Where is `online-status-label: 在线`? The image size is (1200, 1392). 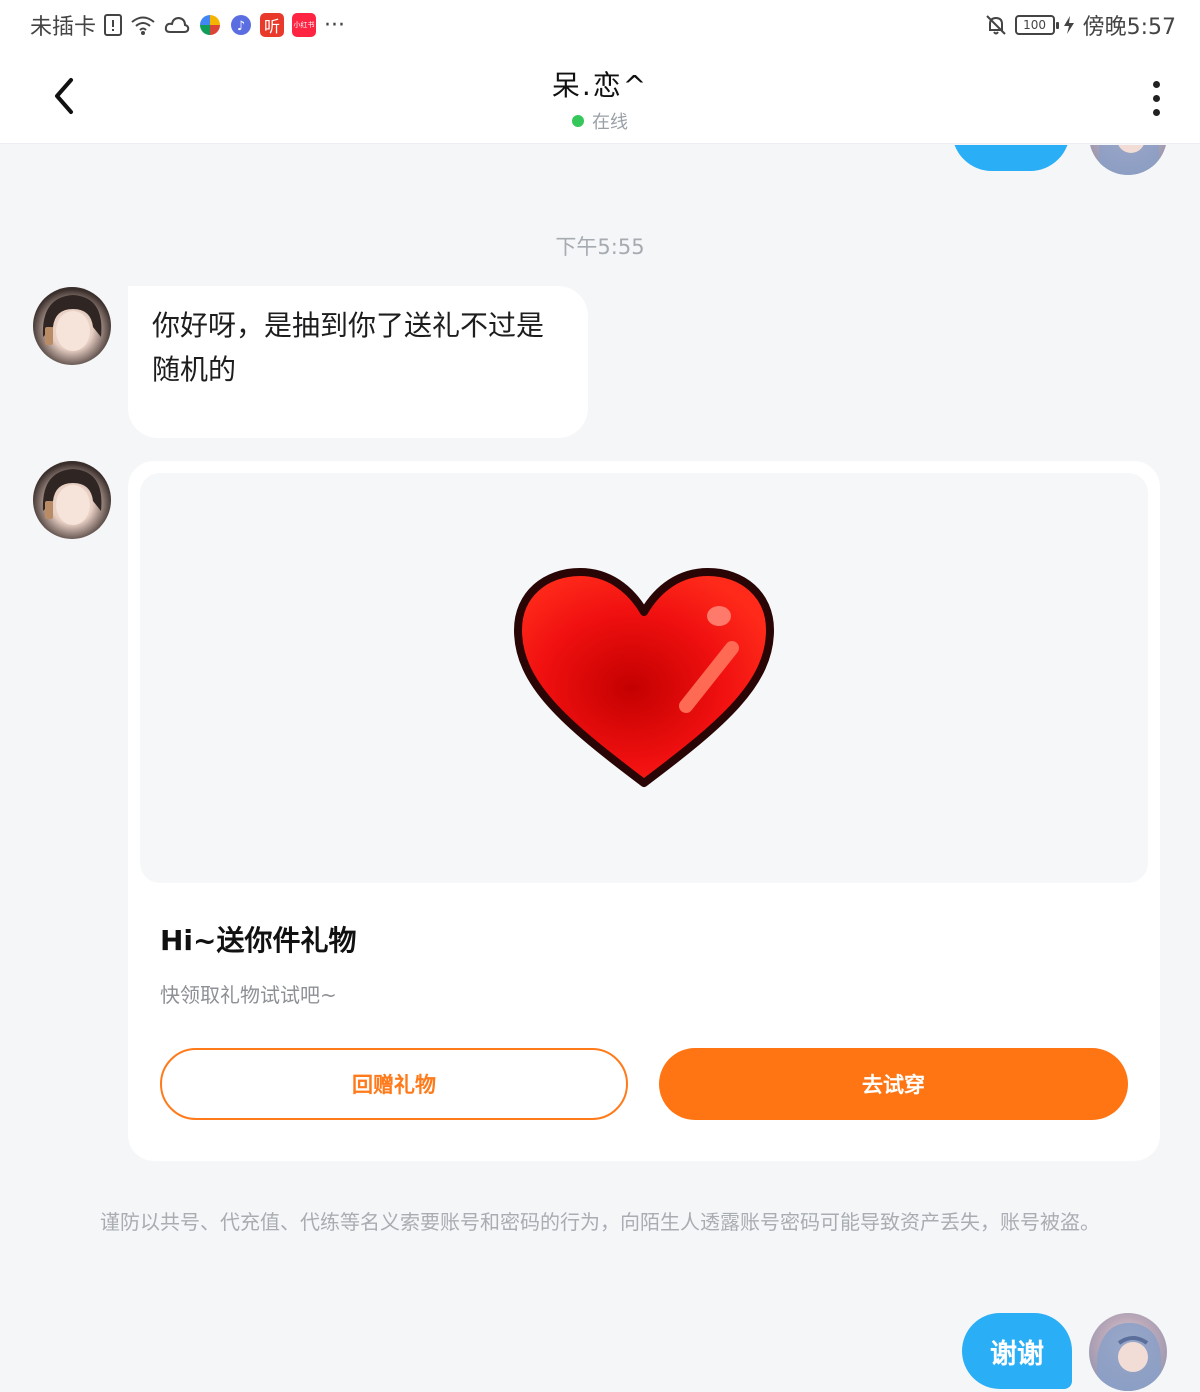
online-status-label: 在线 is located at coordinates (610, 122).